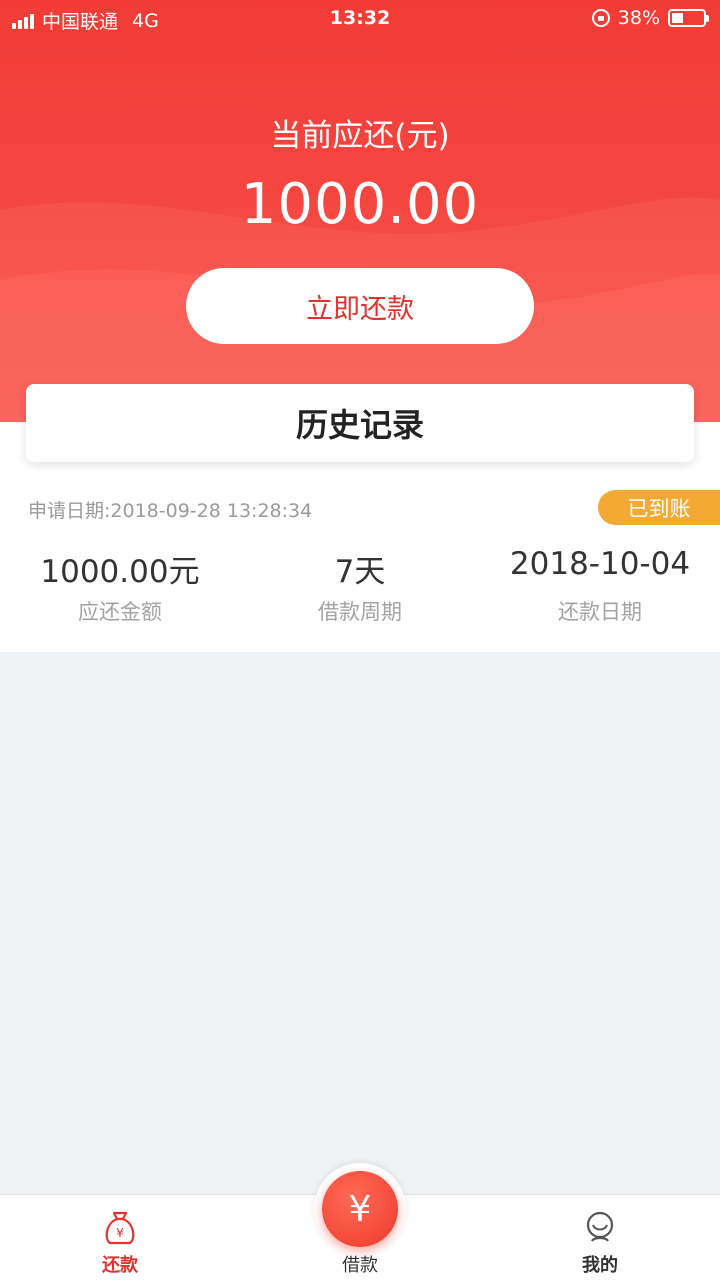 The width and height of the screenshot is (720, 1281). What do you see at coordinates (360, 572) in the screenshot?
I see `period-value: 7天` at bounding box center [360, 572].